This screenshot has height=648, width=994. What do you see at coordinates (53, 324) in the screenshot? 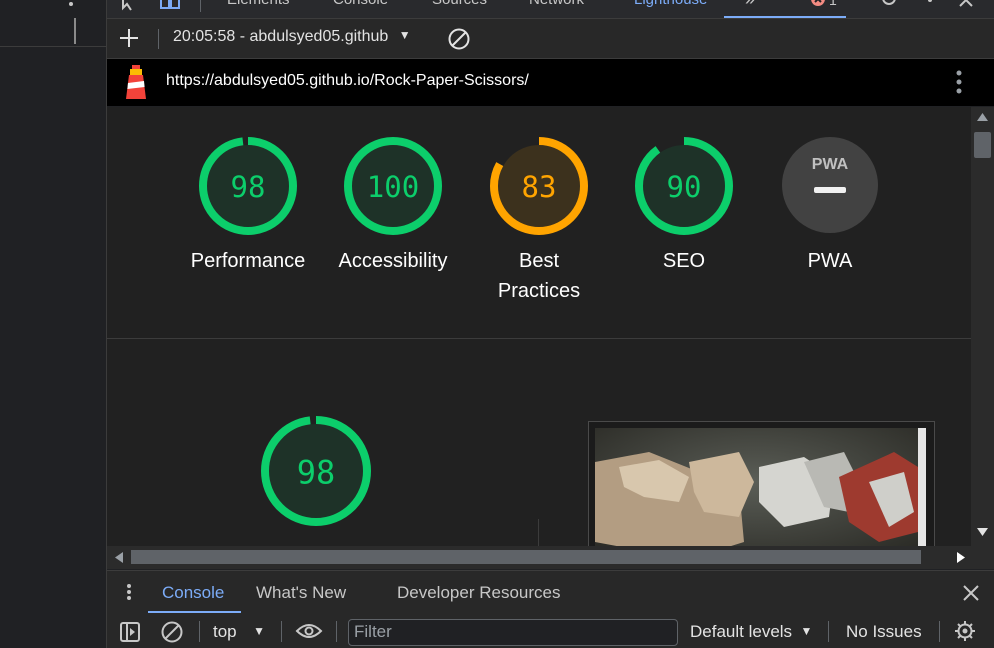
I see `page-viewport-strip` at bounding box center [53, 324].